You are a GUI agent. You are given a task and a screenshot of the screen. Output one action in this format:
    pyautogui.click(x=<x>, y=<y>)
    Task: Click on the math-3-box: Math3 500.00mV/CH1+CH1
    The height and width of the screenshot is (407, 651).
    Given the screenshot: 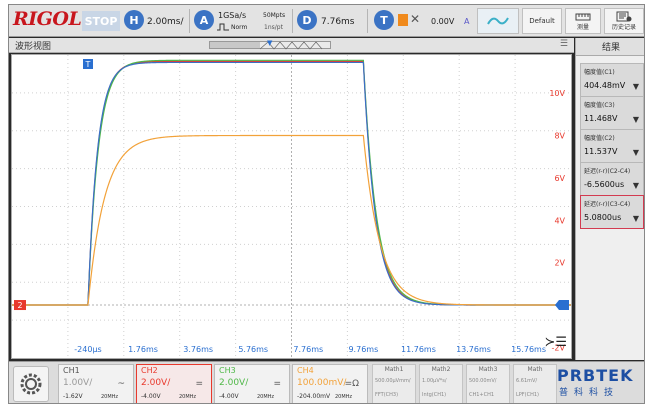 What is the action you would take?
    pyautogui.click(x=488, y=383)
    